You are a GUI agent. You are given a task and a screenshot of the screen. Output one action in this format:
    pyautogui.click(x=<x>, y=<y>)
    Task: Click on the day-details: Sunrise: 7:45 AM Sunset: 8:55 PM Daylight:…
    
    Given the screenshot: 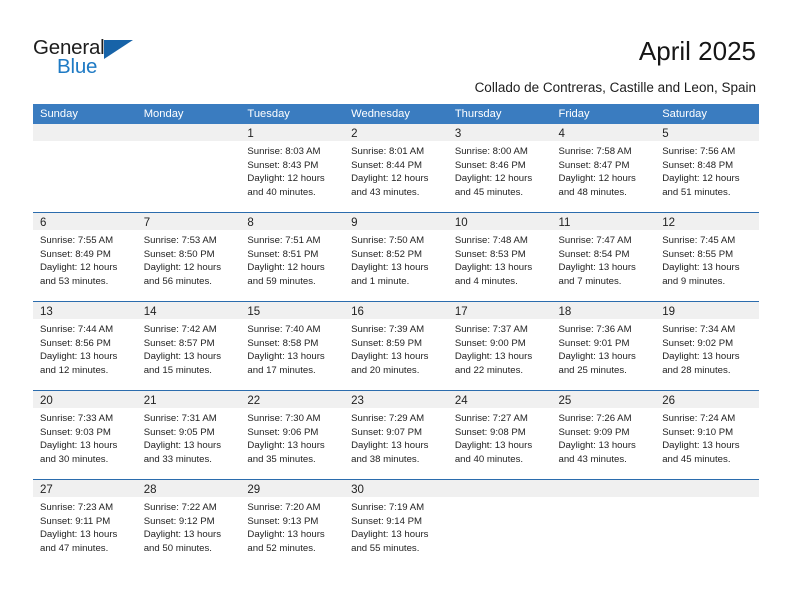 What is the action you would take?
    pyautogui.click(x=707, y=259)
    